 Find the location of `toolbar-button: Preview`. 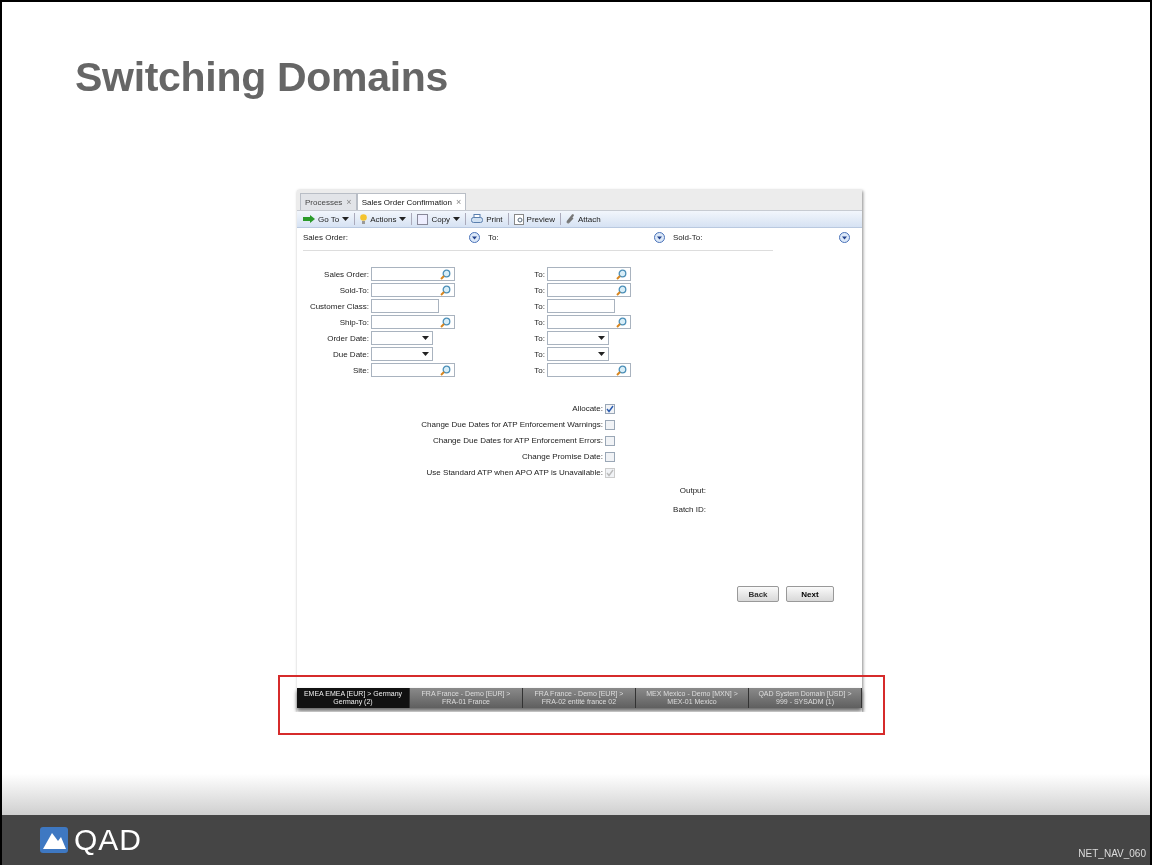

toolbar-button: Preview is located at coordinates (534, 219).